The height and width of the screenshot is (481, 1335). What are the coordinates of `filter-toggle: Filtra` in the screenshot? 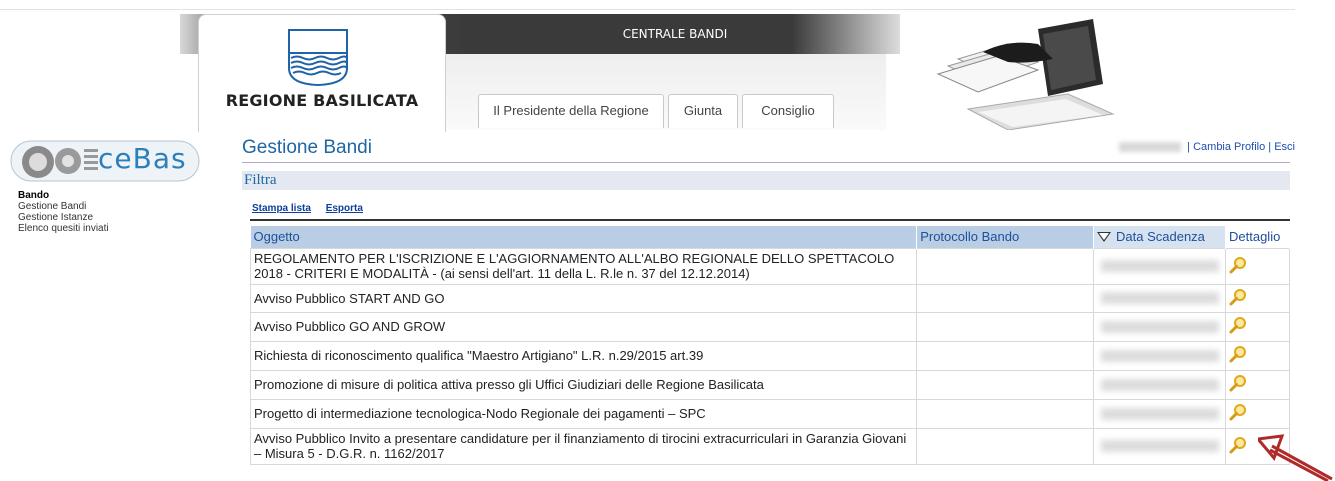 It's located at (766, 180).